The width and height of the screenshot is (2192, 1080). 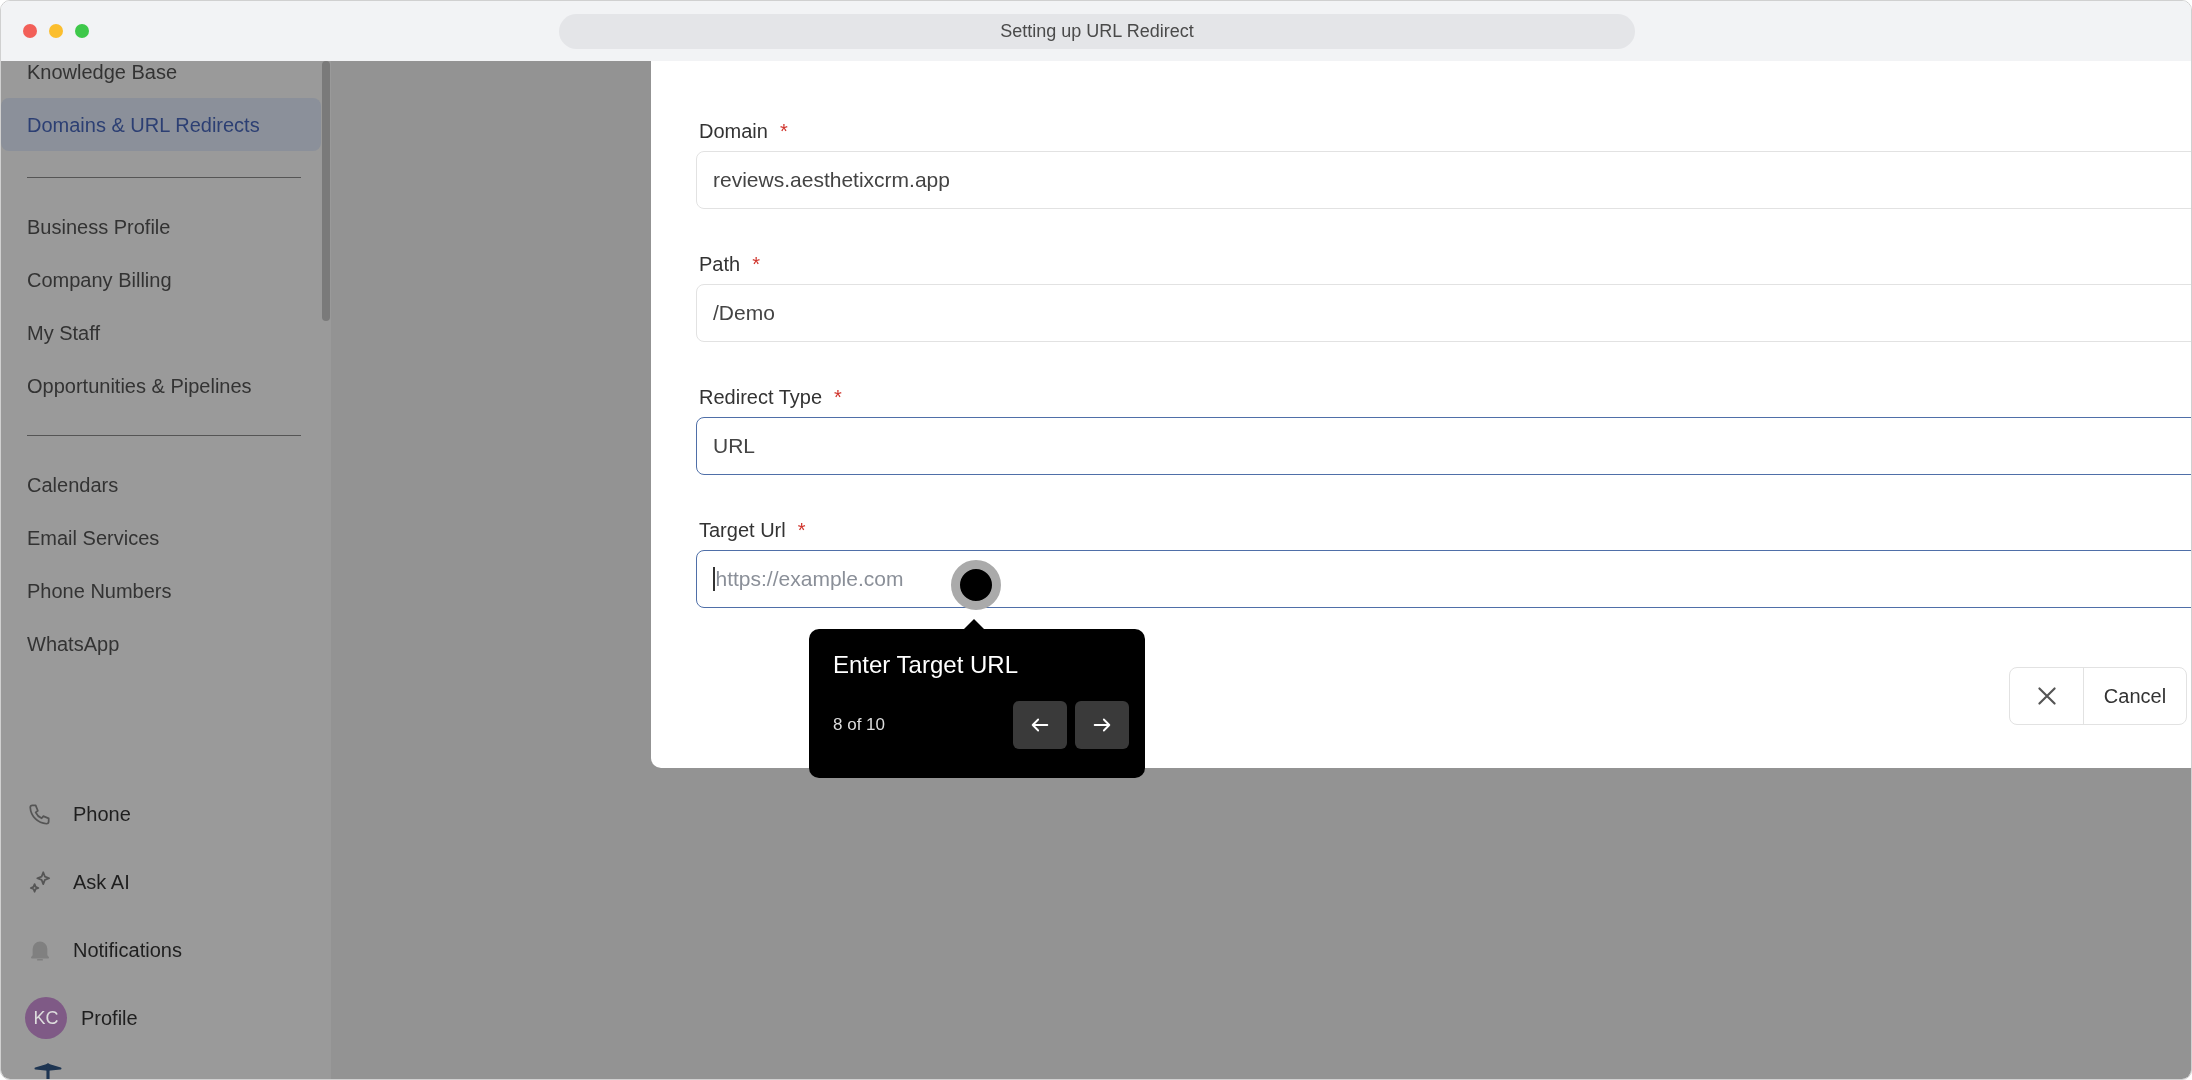 What do you see at coordinates (127, 950) in the screenshot?
I see `sidebar-item-label: Notifications` at bounding box center [127, 950].